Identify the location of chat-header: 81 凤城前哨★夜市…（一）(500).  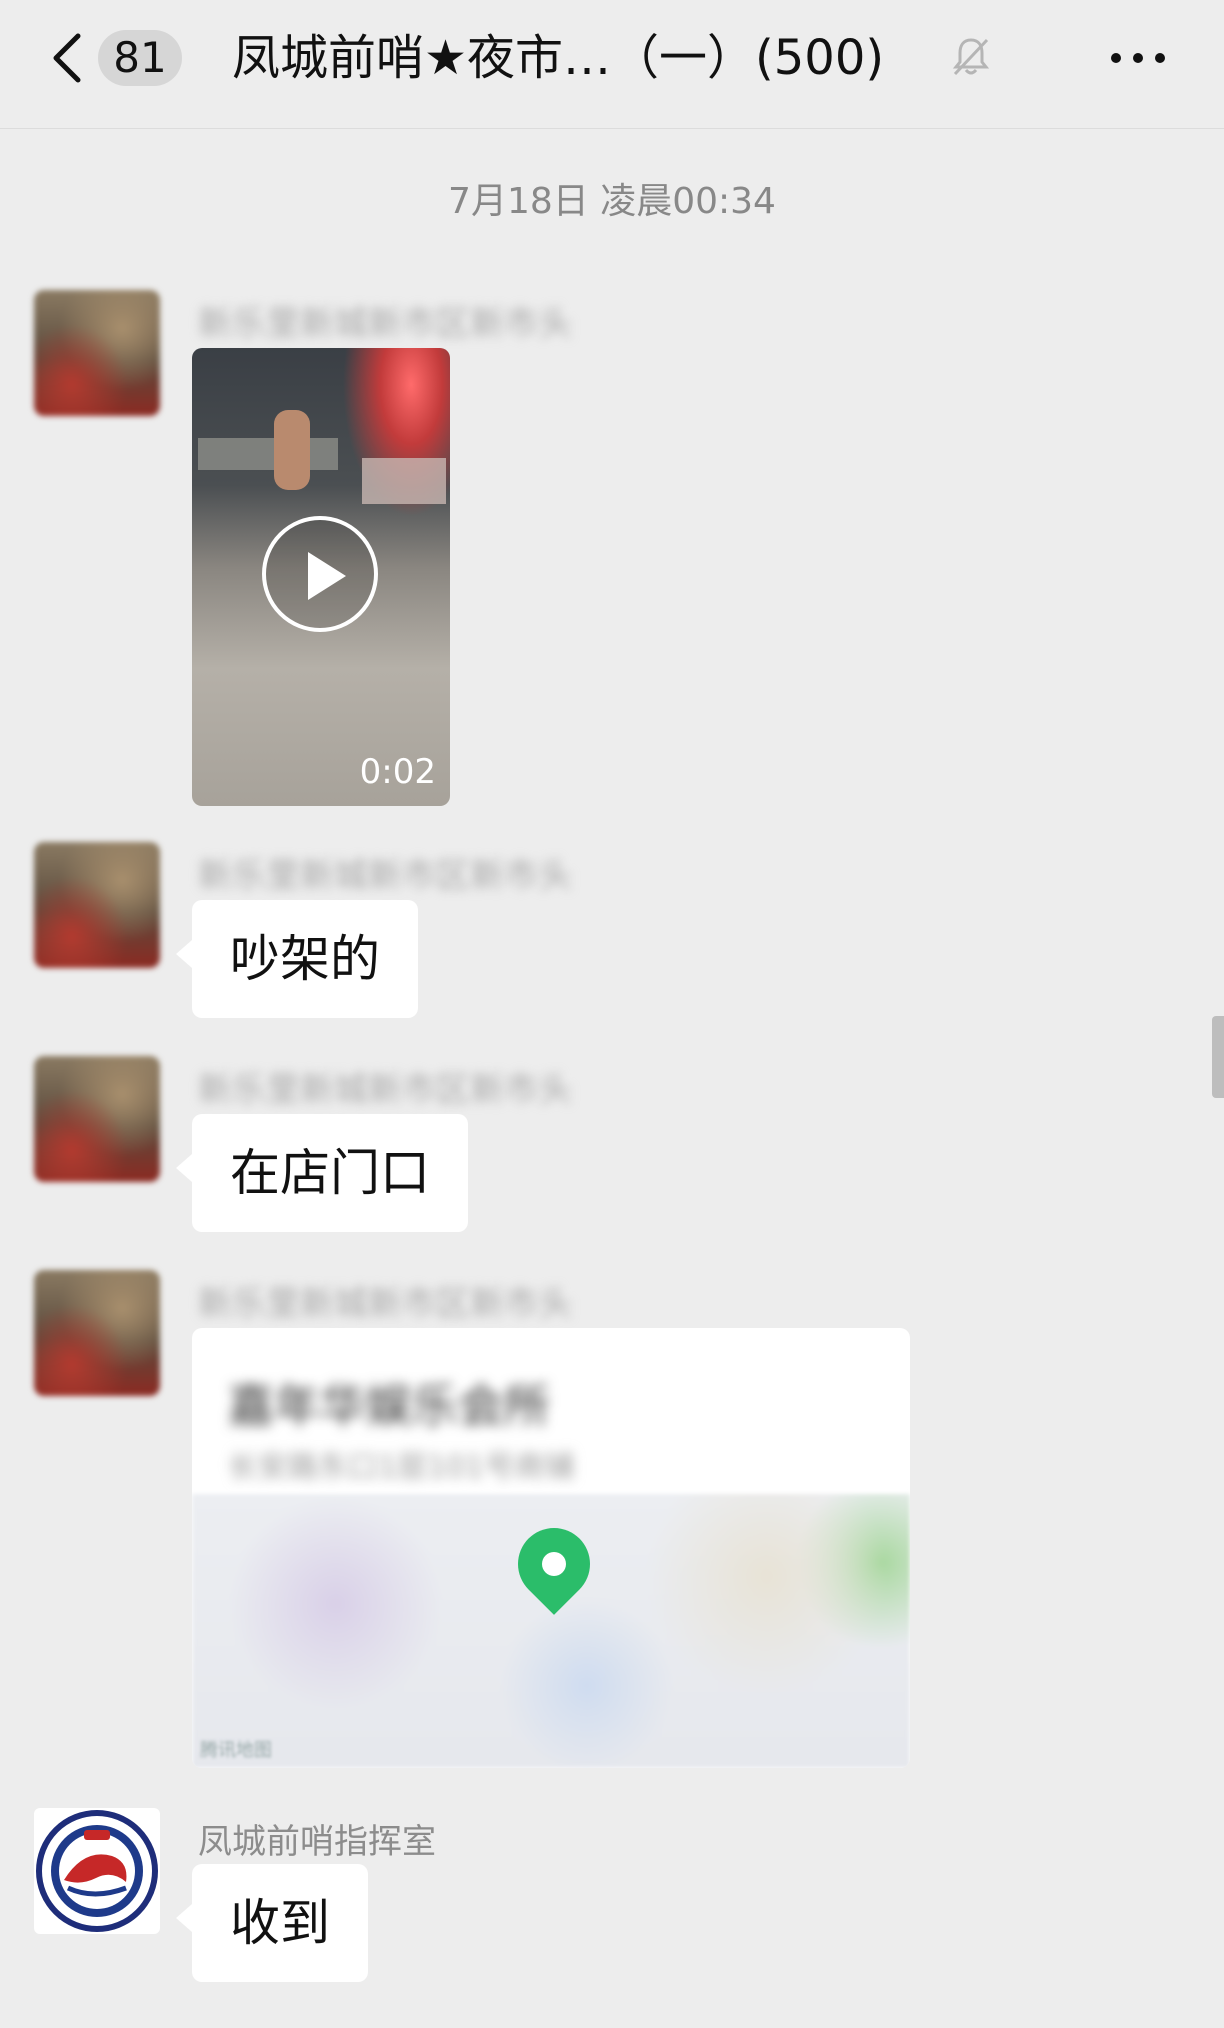
(612, 64).